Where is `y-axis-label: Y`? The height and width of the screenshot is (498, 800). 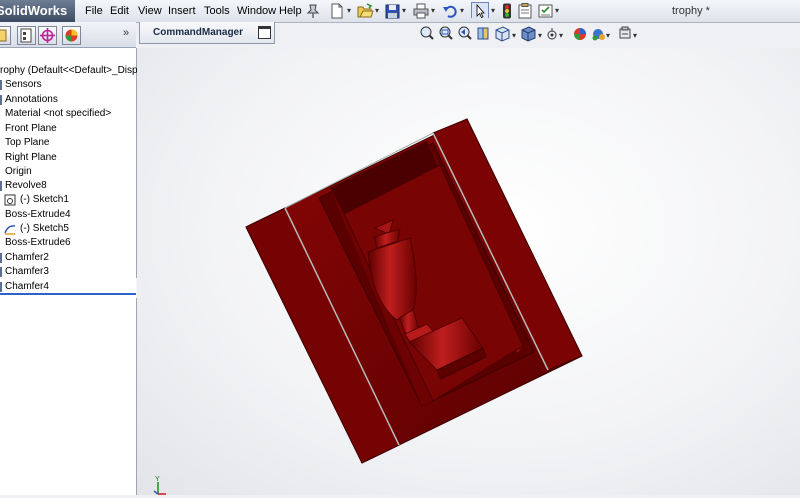
y-axis-label: Y is located at coordinates (157, 479).